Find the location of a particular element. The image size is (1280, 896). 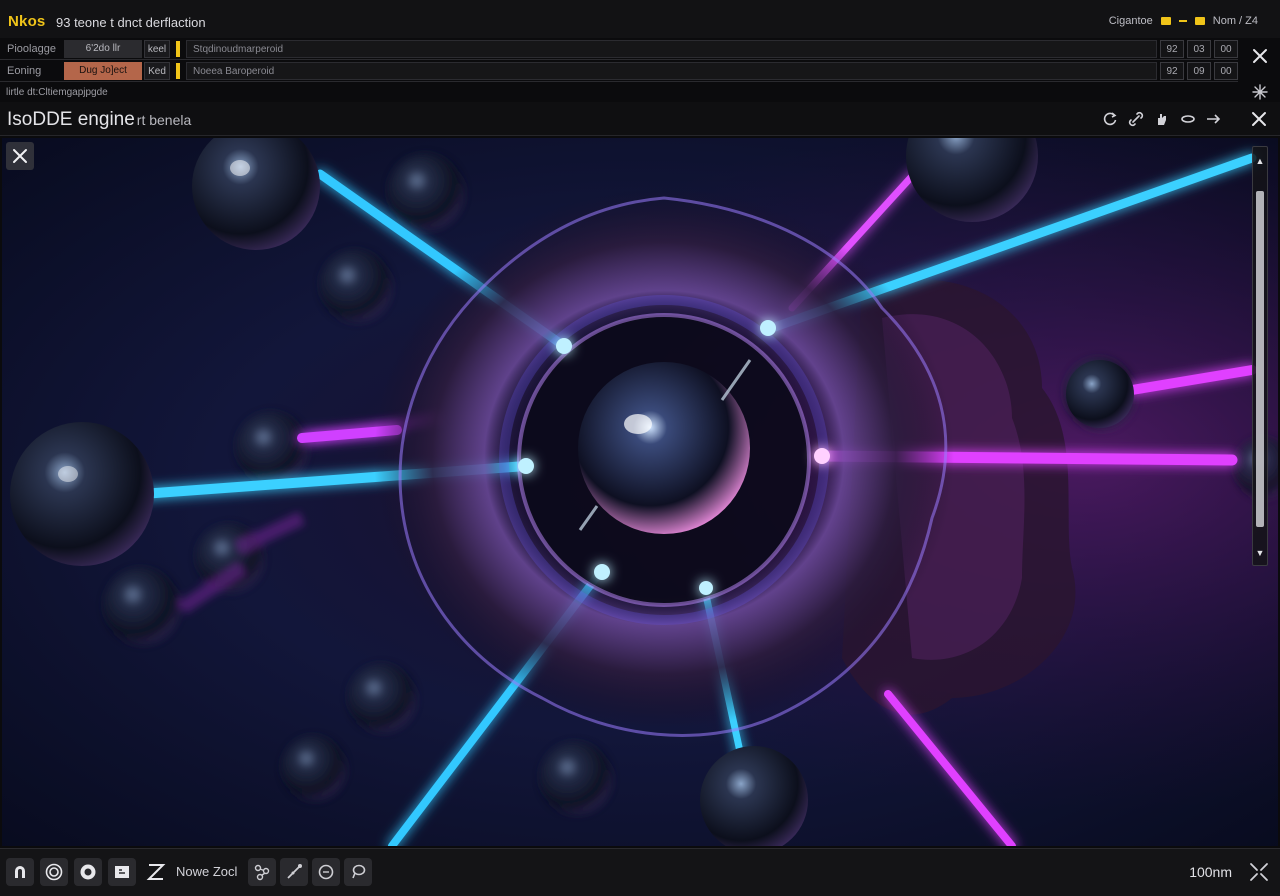

tool-label: Nowe Zocl is located at coordinates (207, 871).